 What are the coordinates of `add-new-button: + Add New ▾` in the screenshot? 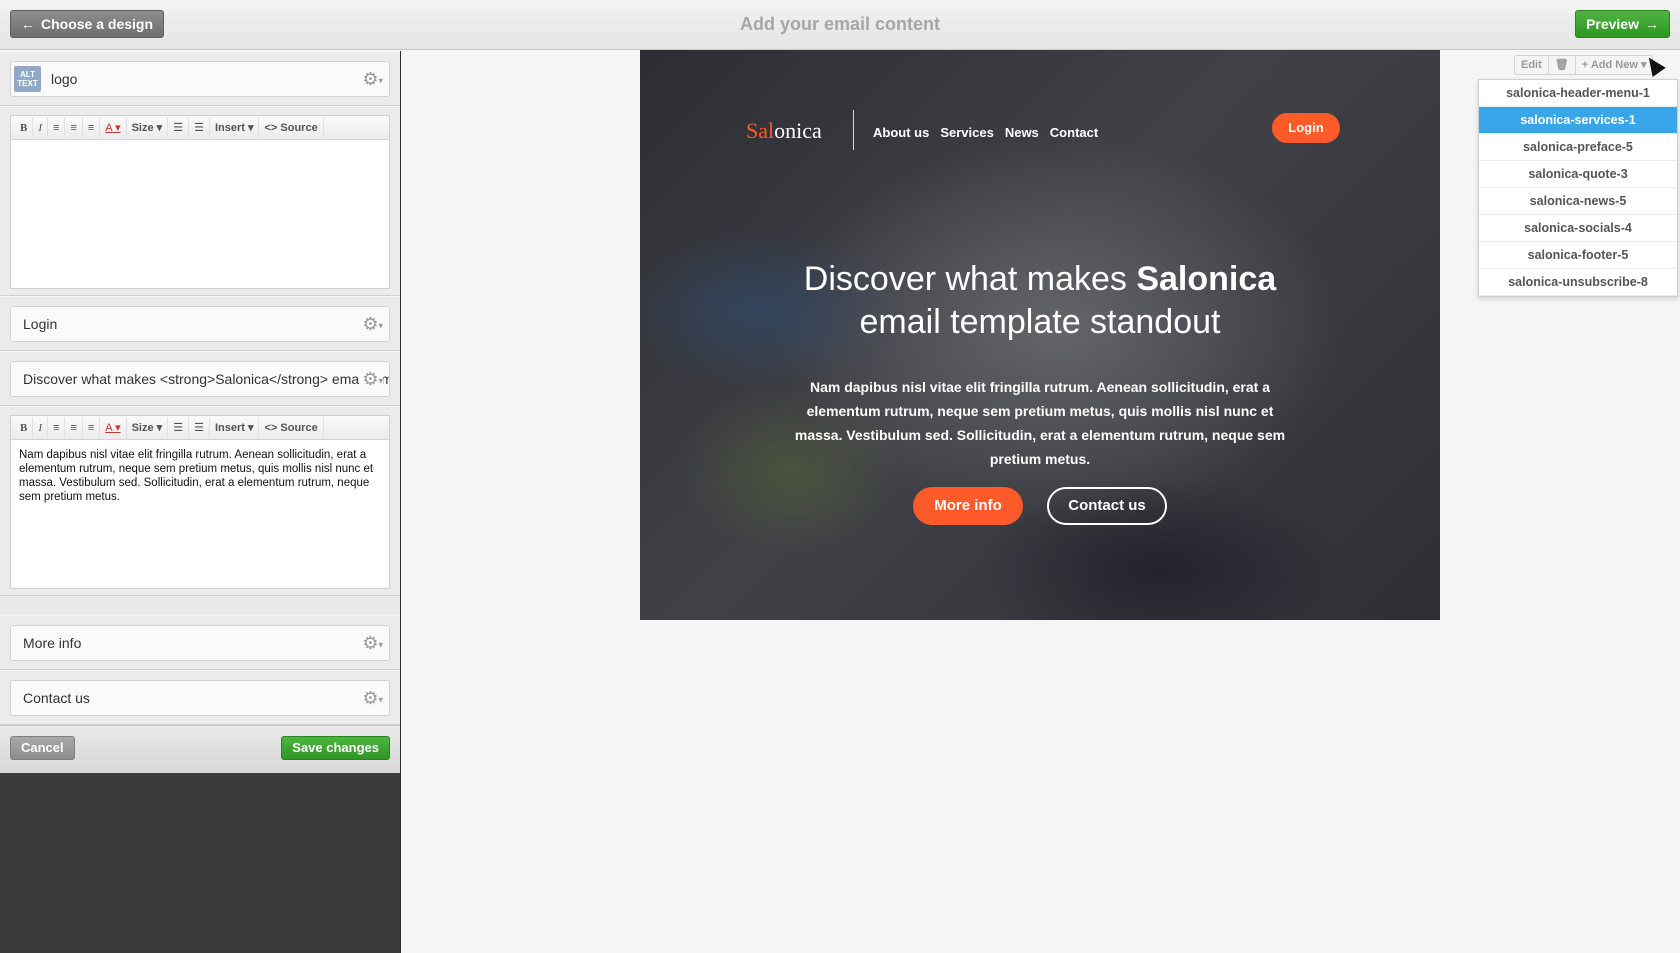 It's located at (1614, 65).